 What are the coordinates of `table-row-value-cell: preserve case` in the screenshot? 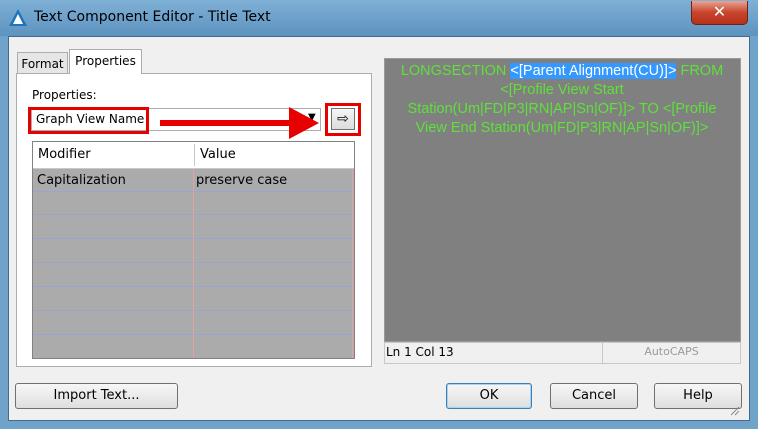 It's located at (241, 180).